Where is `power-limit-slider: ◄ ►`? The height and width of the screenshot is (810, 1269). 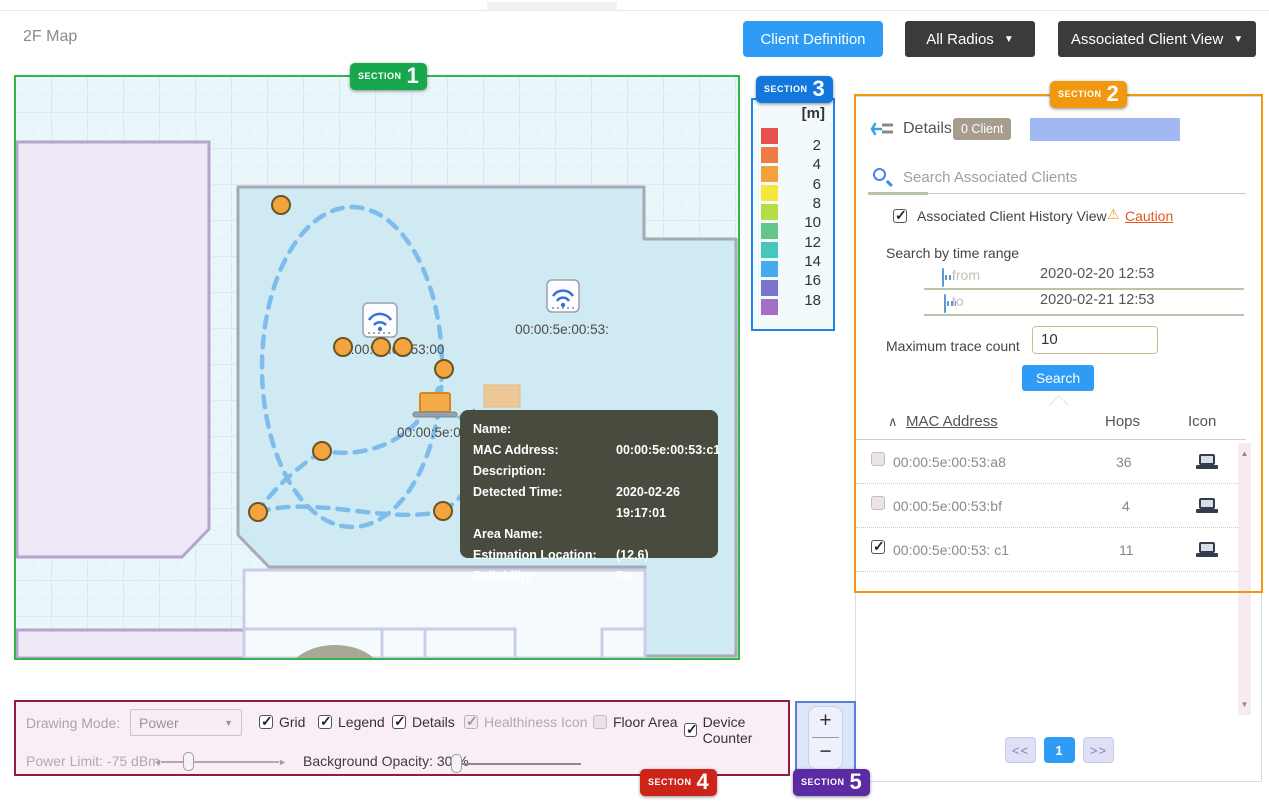 power-limit-slider: ◄ ► is located at coordinates (220, 761).